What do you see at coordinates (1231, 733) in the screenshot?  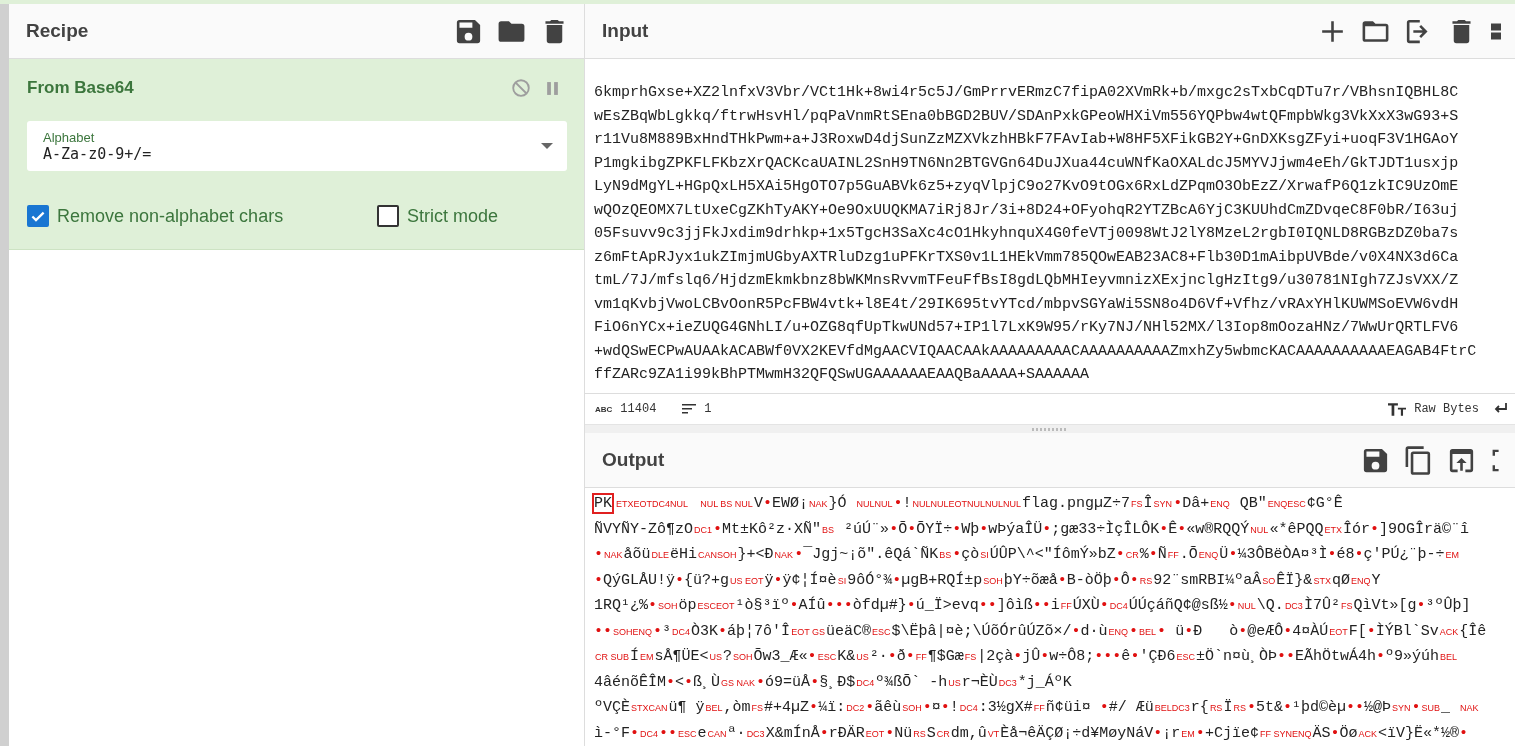 I see `output-text: +Cjïe¢` at bounding box center [1231, 733].